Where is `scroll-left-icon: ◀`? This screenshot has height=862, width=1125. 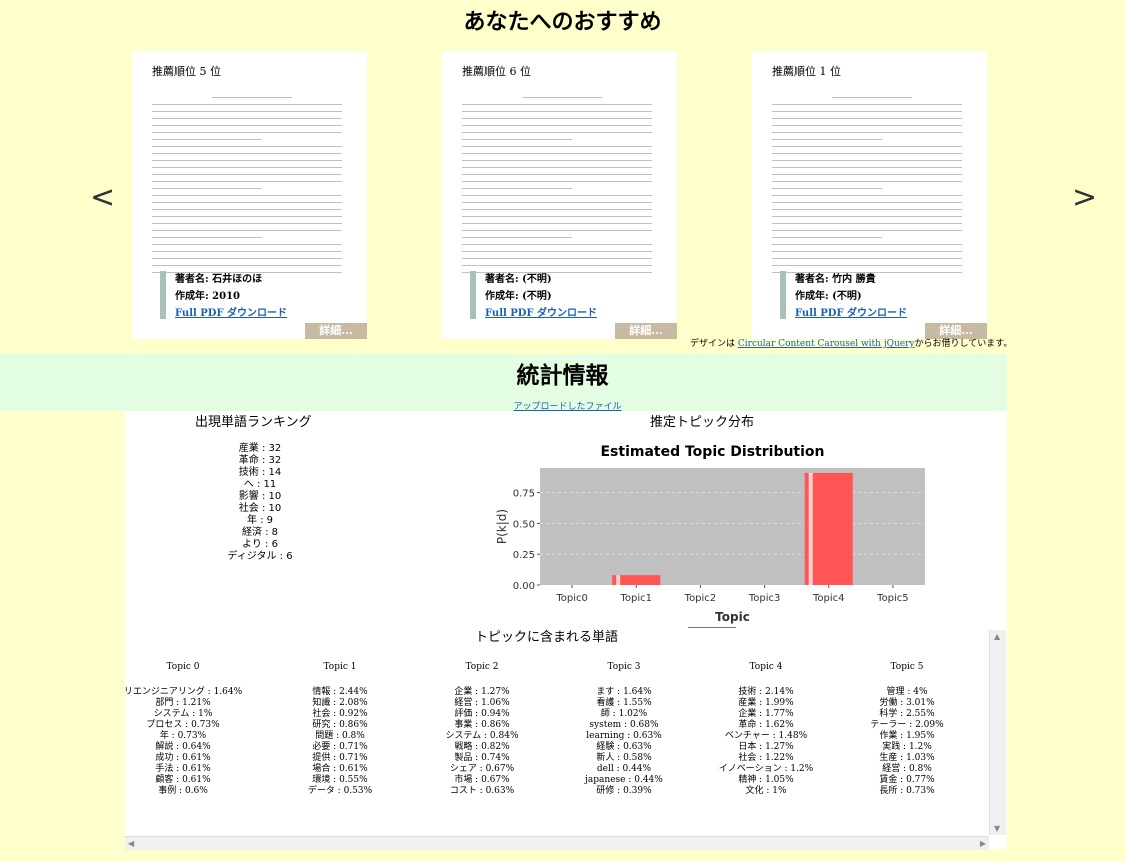
scroll-left-icon: ◀ is located at coordinates (131, 843).